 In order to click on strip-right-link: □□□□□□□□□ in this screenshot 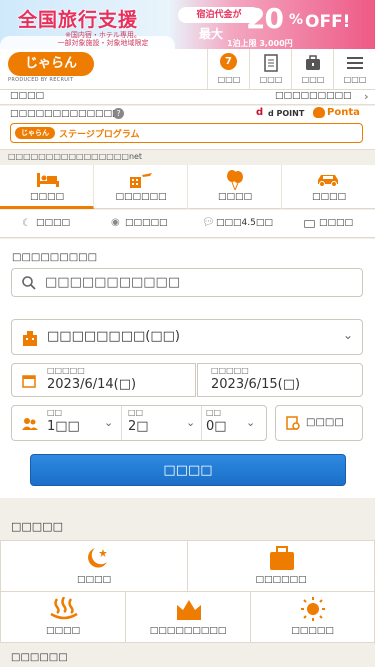, I will do `click(313, 96)`.